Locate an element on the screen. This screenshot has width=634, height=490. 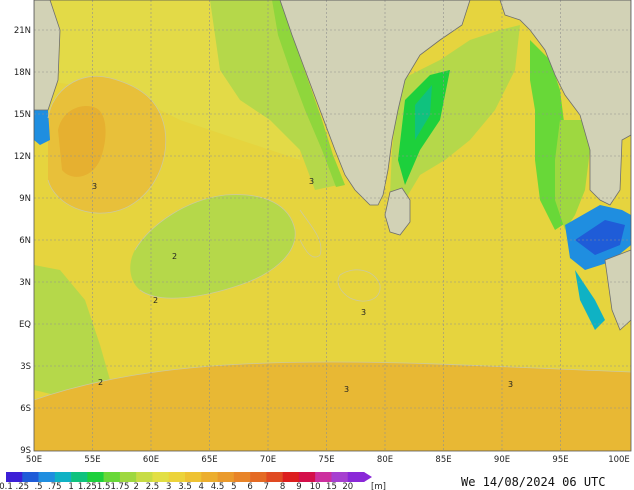
lat-label: EQ is located at coordinates (25, 325).